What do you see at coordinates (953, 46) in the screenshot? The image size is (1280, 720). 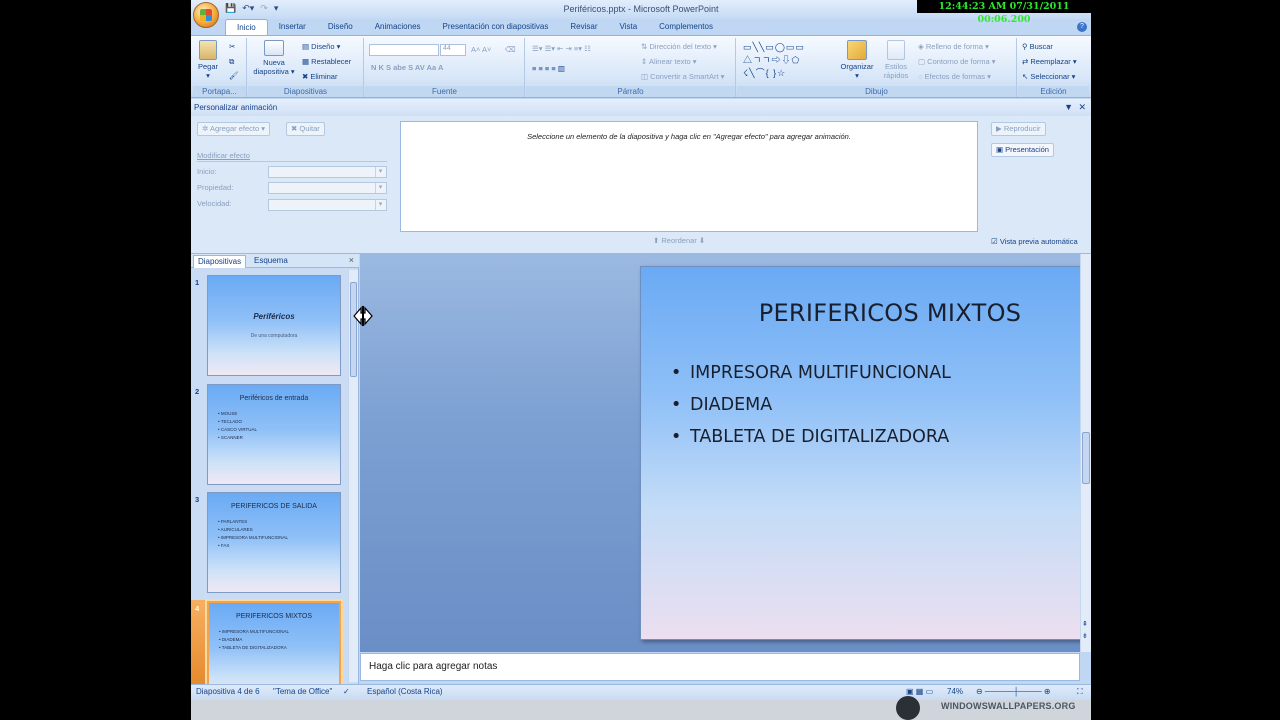 I see `shape-fill-button: ◈ Relleno de forma ▾` at bounding box center [953, 46].